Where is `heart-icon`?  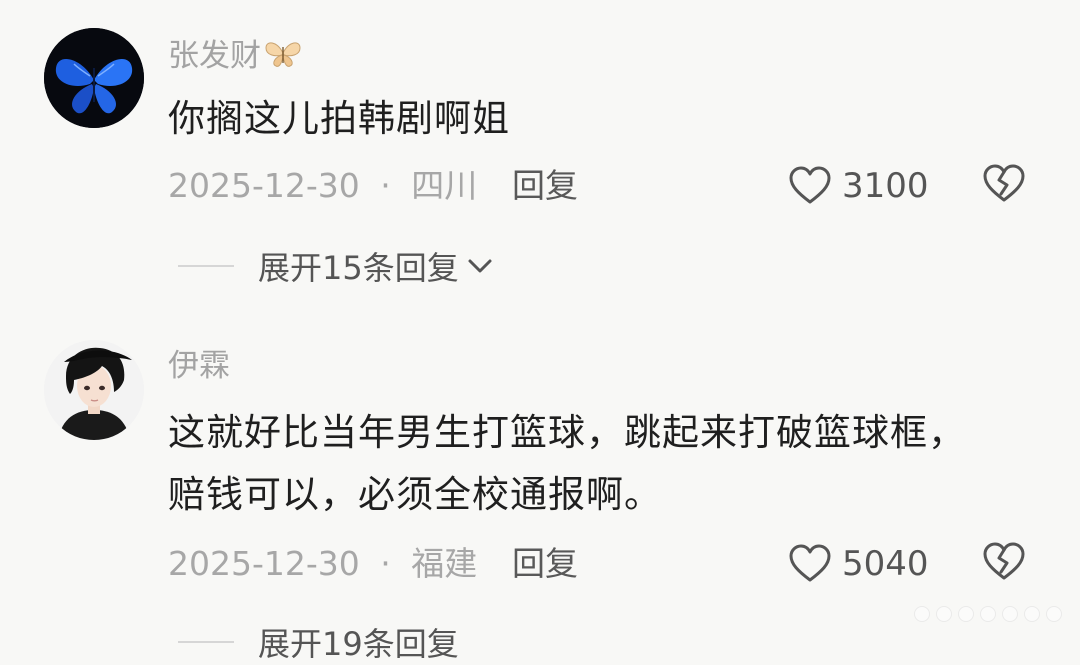 heart-icon is located at coordinates (810, 563).